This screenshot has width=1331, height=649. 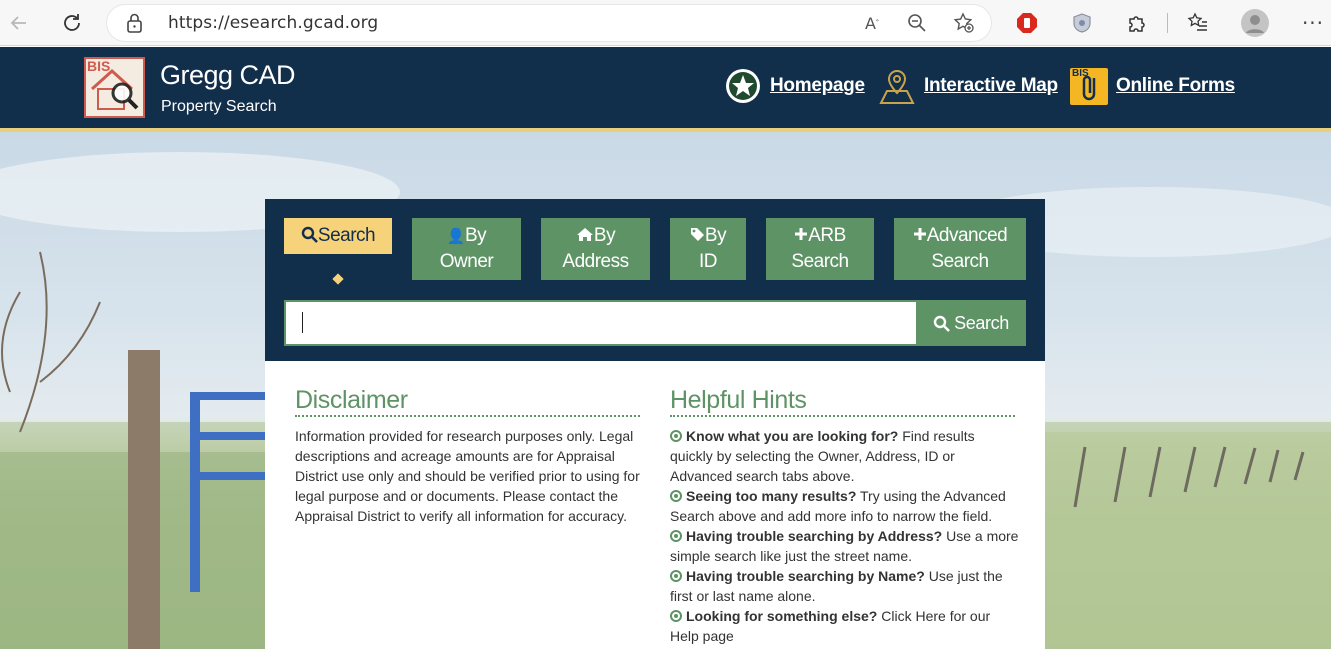 I want to click on more-menu-icon: ···, so click(x=1313, y=23).